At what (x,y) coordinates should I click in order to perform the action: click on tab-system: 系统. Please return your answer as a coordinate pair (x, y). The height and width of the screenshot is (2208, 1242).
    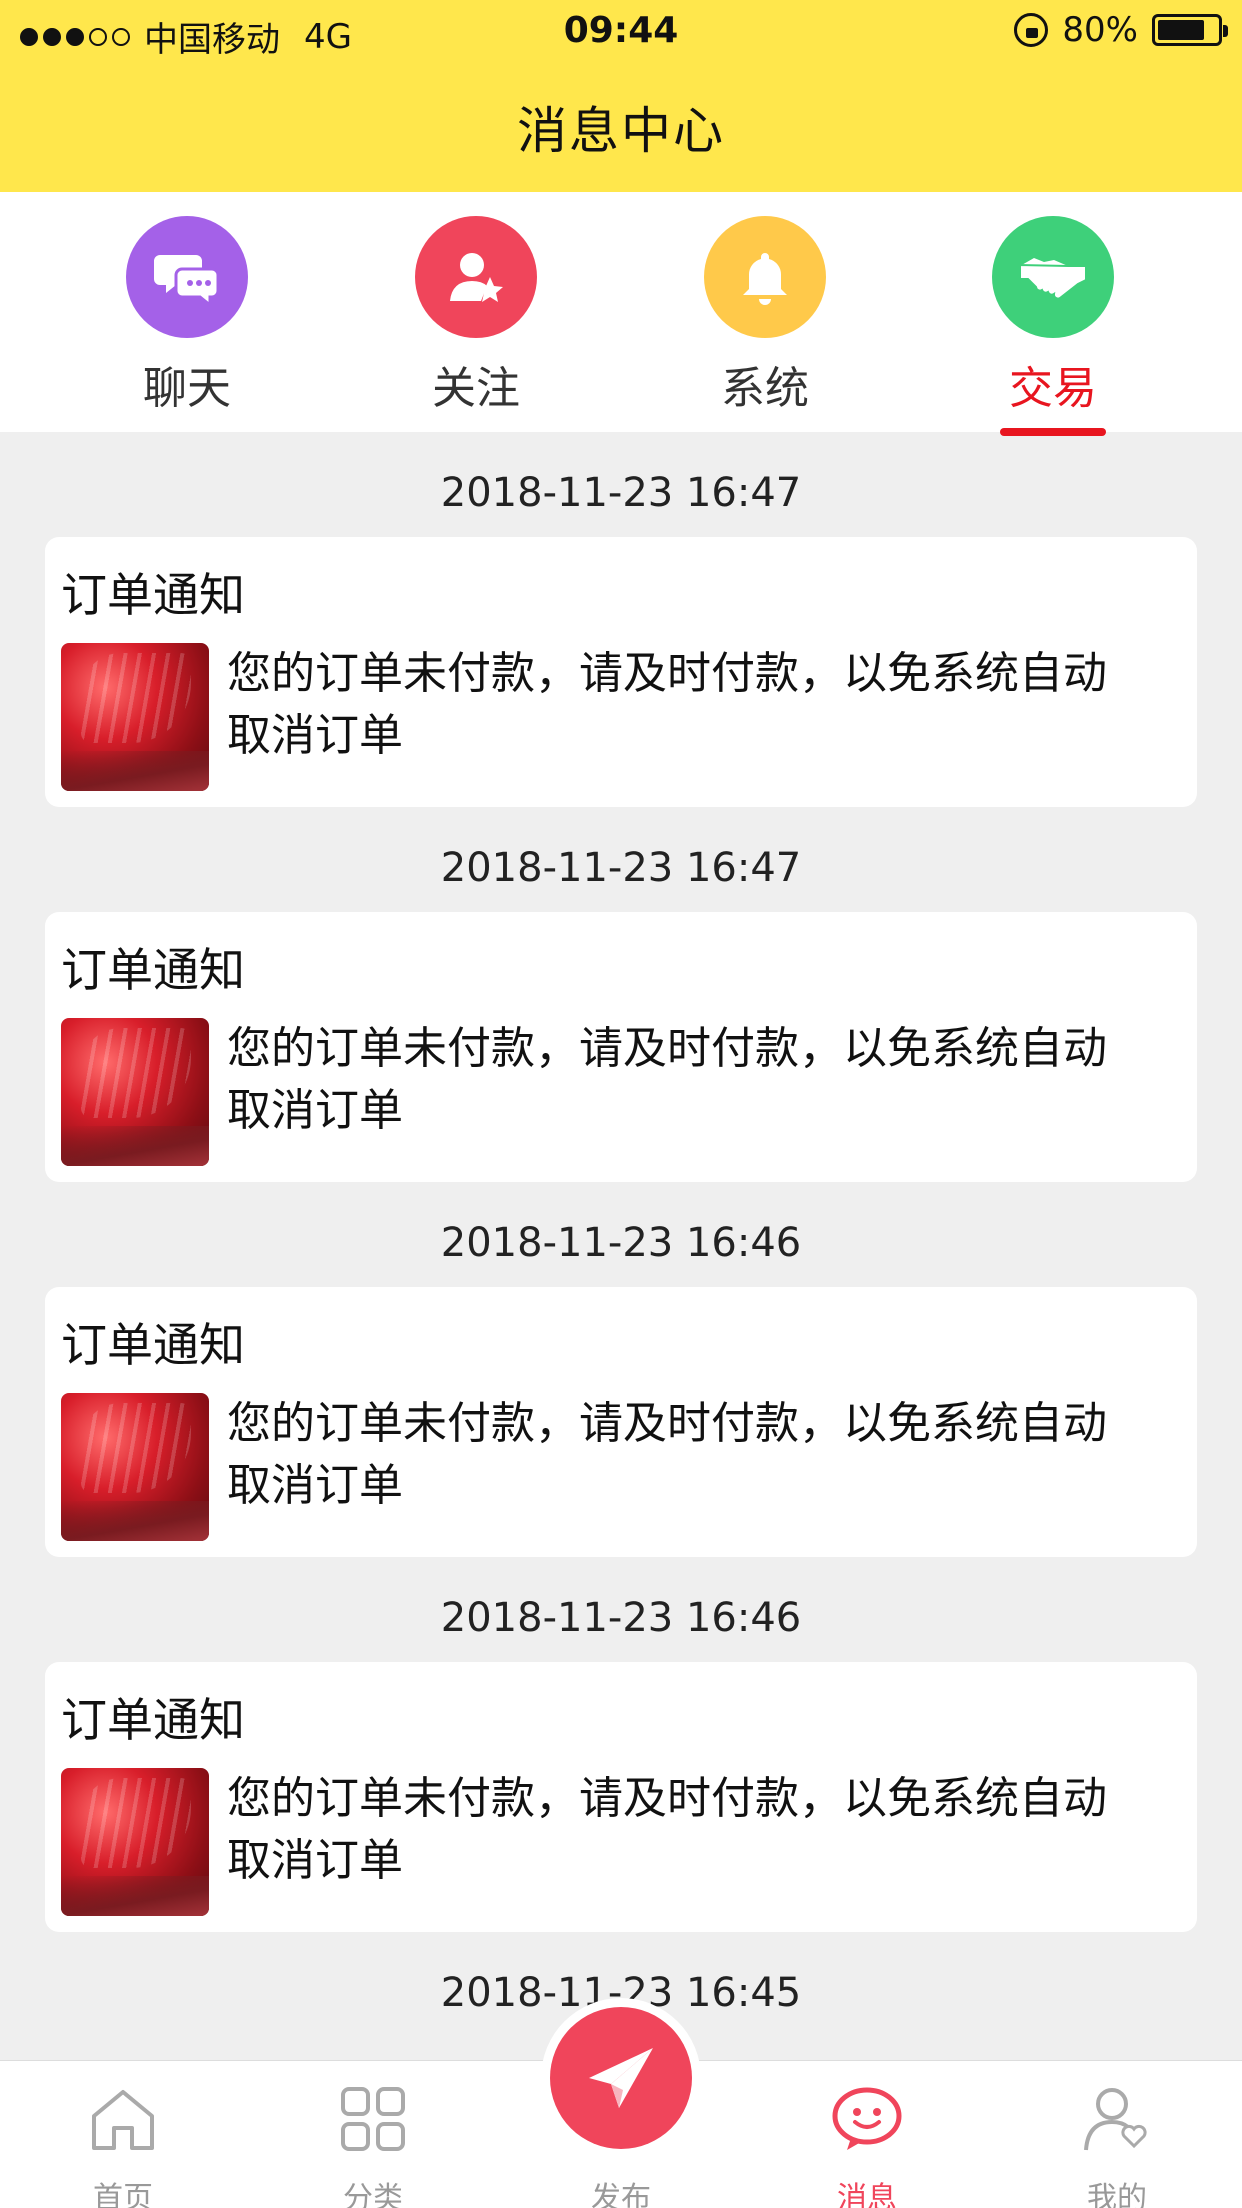
    Looking at the image, I should click on (765, 316).